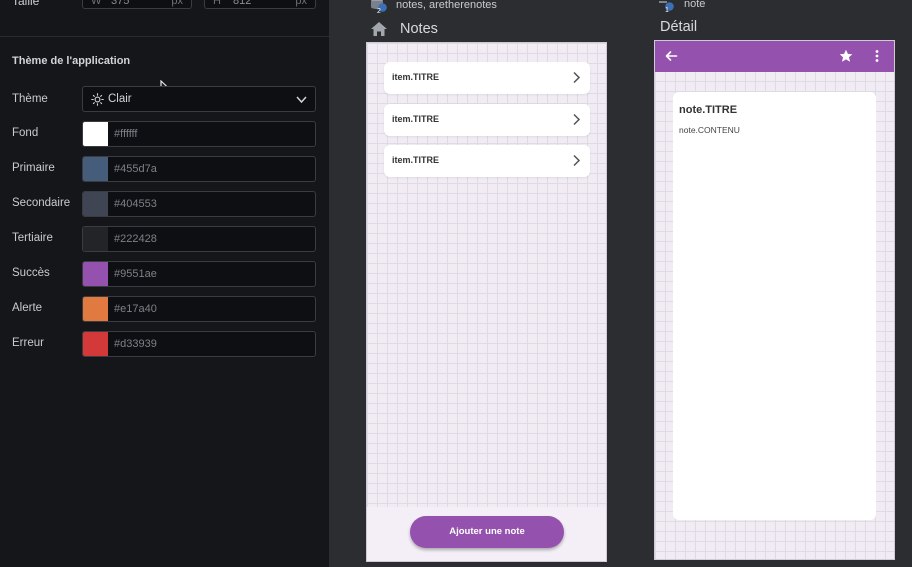 The width and height of the screenshot is (912, 567). What do you see at coordinates (97, 99) in the screenshot?
I see `sun-icon` at bounding box center [97, 99].